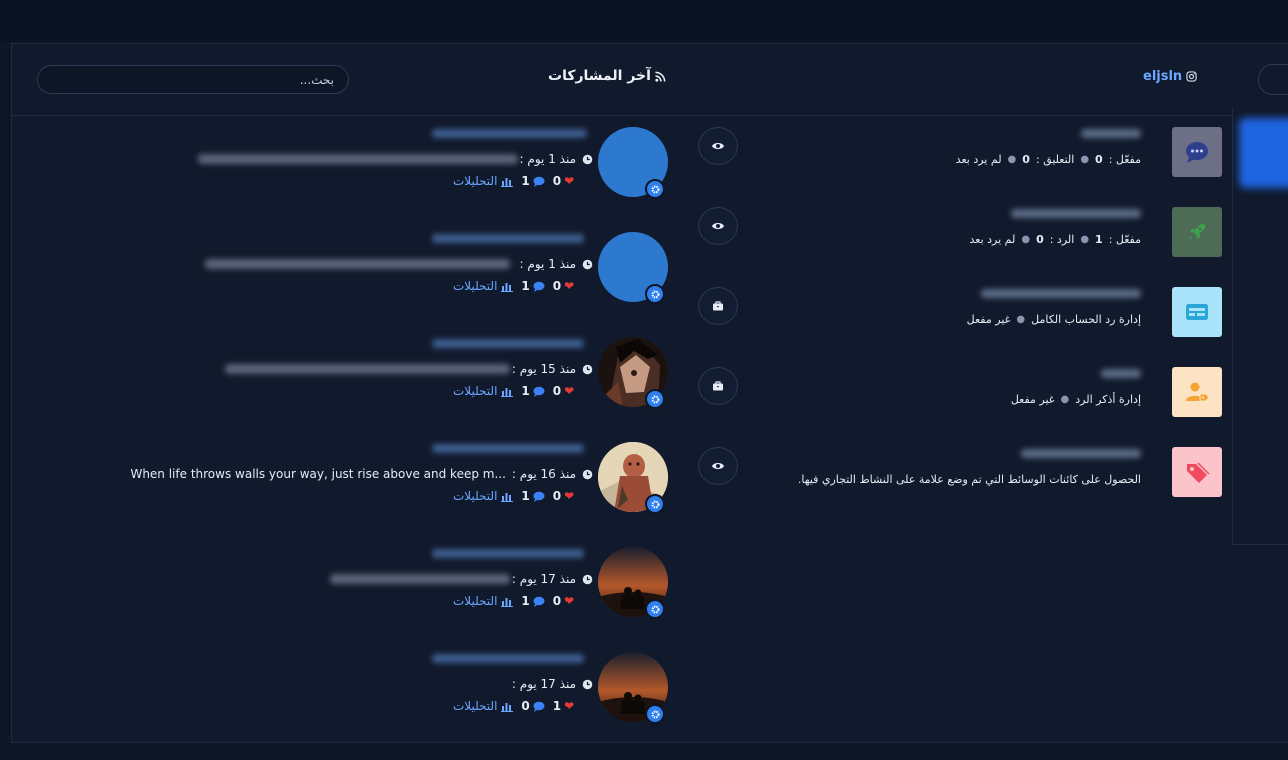  Describe the element at coordinates (543, 369) in the screenshot. I see `post-time-text: منذ 15 يوم :` at that location.